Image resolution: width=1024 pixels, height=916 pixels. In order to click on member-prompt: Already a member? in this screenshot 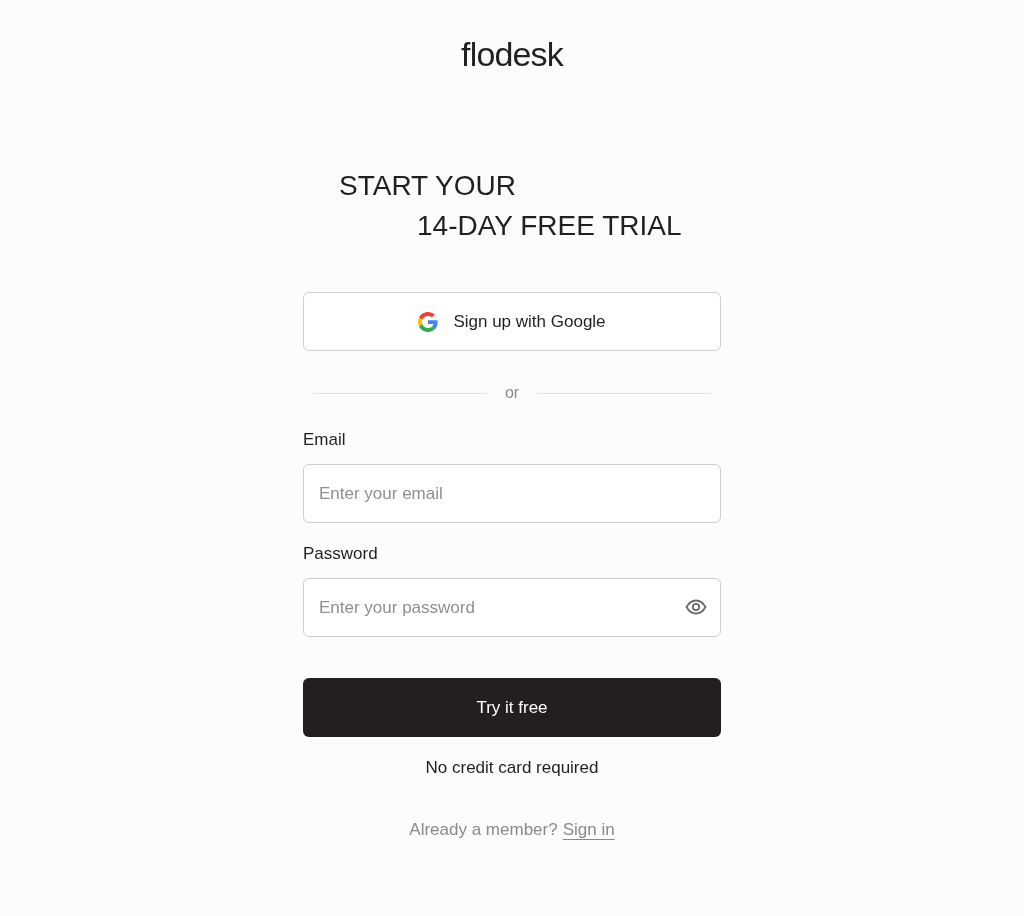, I will do `click(483, 830)`.